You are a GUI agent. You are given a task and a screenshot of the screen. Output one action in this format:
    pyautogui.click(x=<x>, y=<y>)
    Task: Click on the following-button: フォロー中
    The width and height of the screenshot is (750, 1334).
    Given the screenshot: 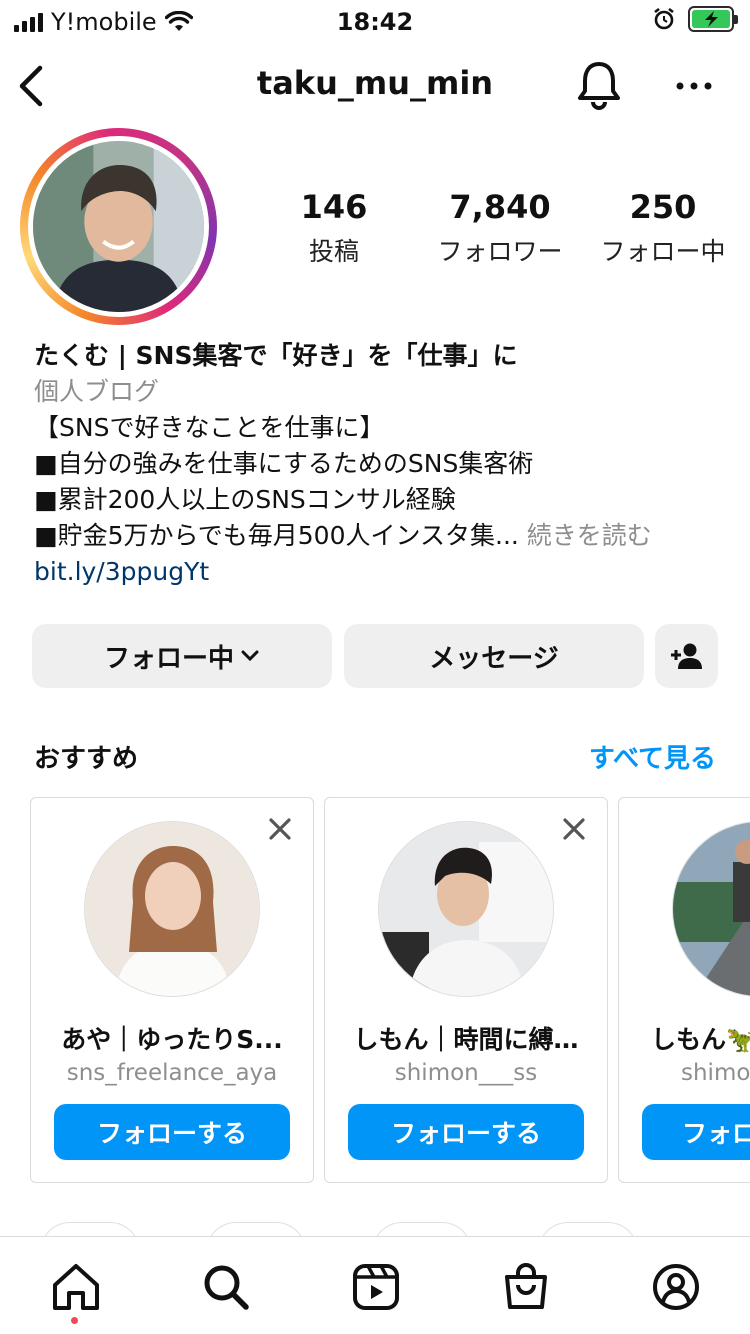 What is the action you would take?
    pyautogui.click(x=182, y=656)
    